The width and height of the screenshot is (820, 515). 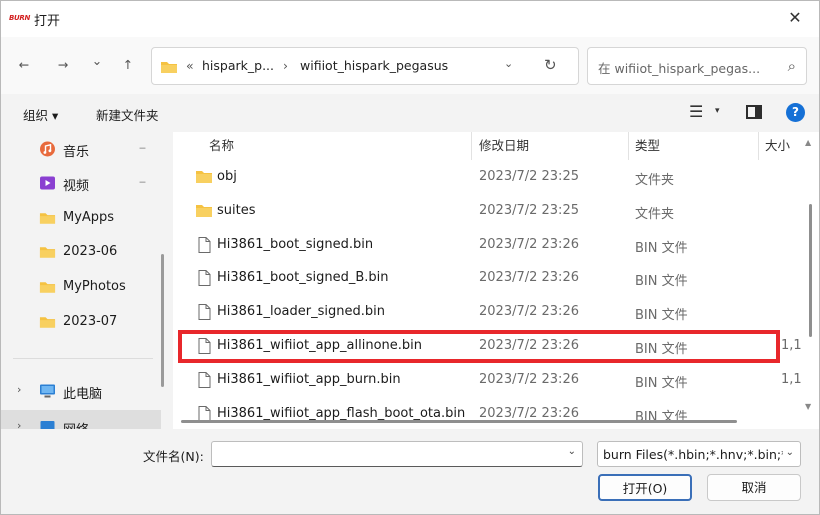 What do you see at coordinates (496, 211) in the screenshot?
I see `file-row: suites 2023/7/2 23:25 文件夹` at bounding box center [496, 211].